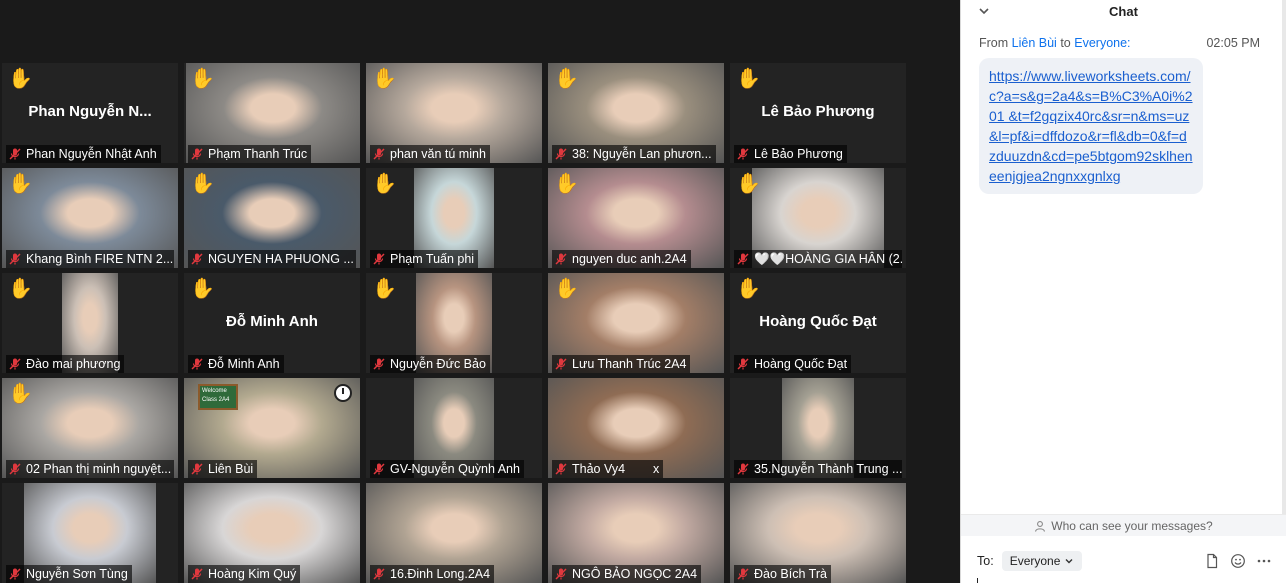 This screenshot has height=583, width=1286. What do you see at coordinates (984, 11) in the screenshot?
I see `chevron-down-icon` at bounding box center [984, 11].